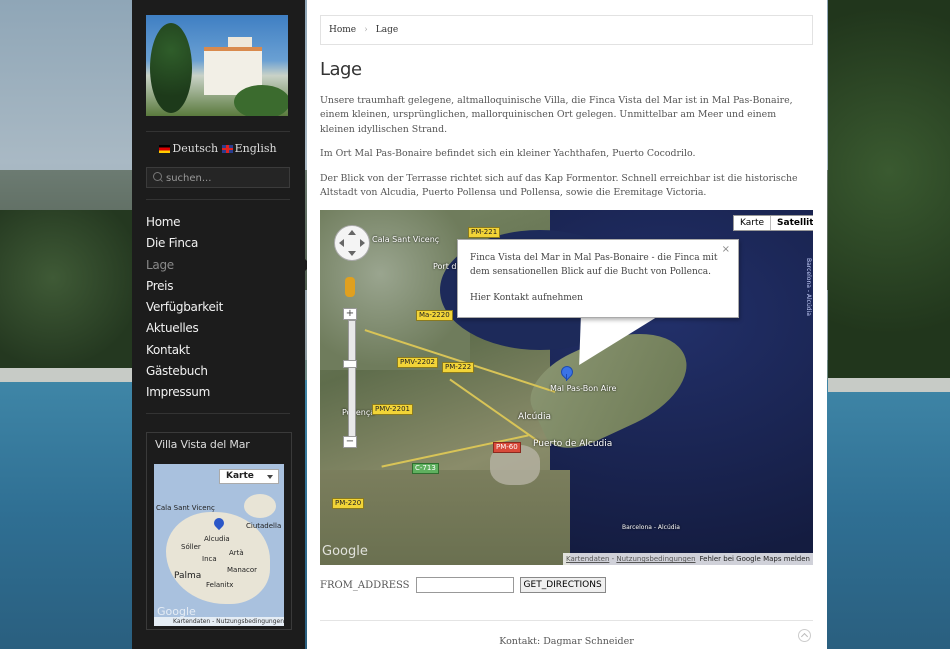  I want to click on nav-item-verfuegbarkeit: Verfügbarkeit, so click(218, 307).